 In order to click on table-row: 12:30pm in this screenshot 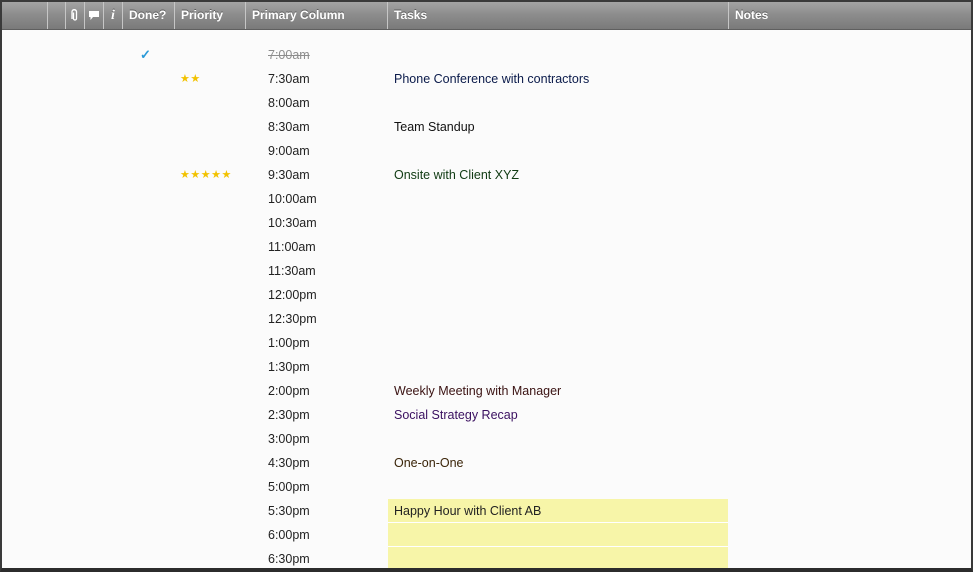, I will do `click(486, 319)`.